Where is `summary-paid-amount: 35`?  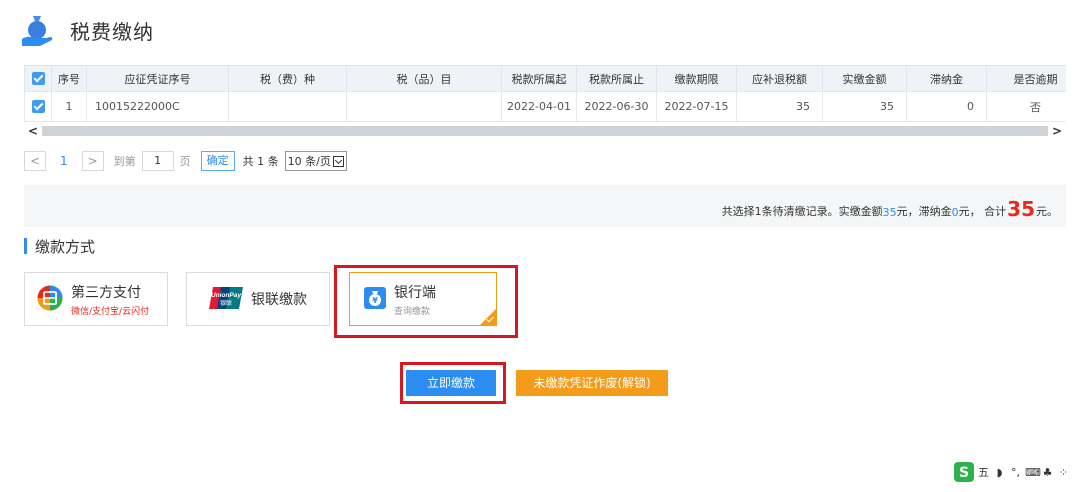
summary-paid-amount: 35 is located at coordinates (889, 212).